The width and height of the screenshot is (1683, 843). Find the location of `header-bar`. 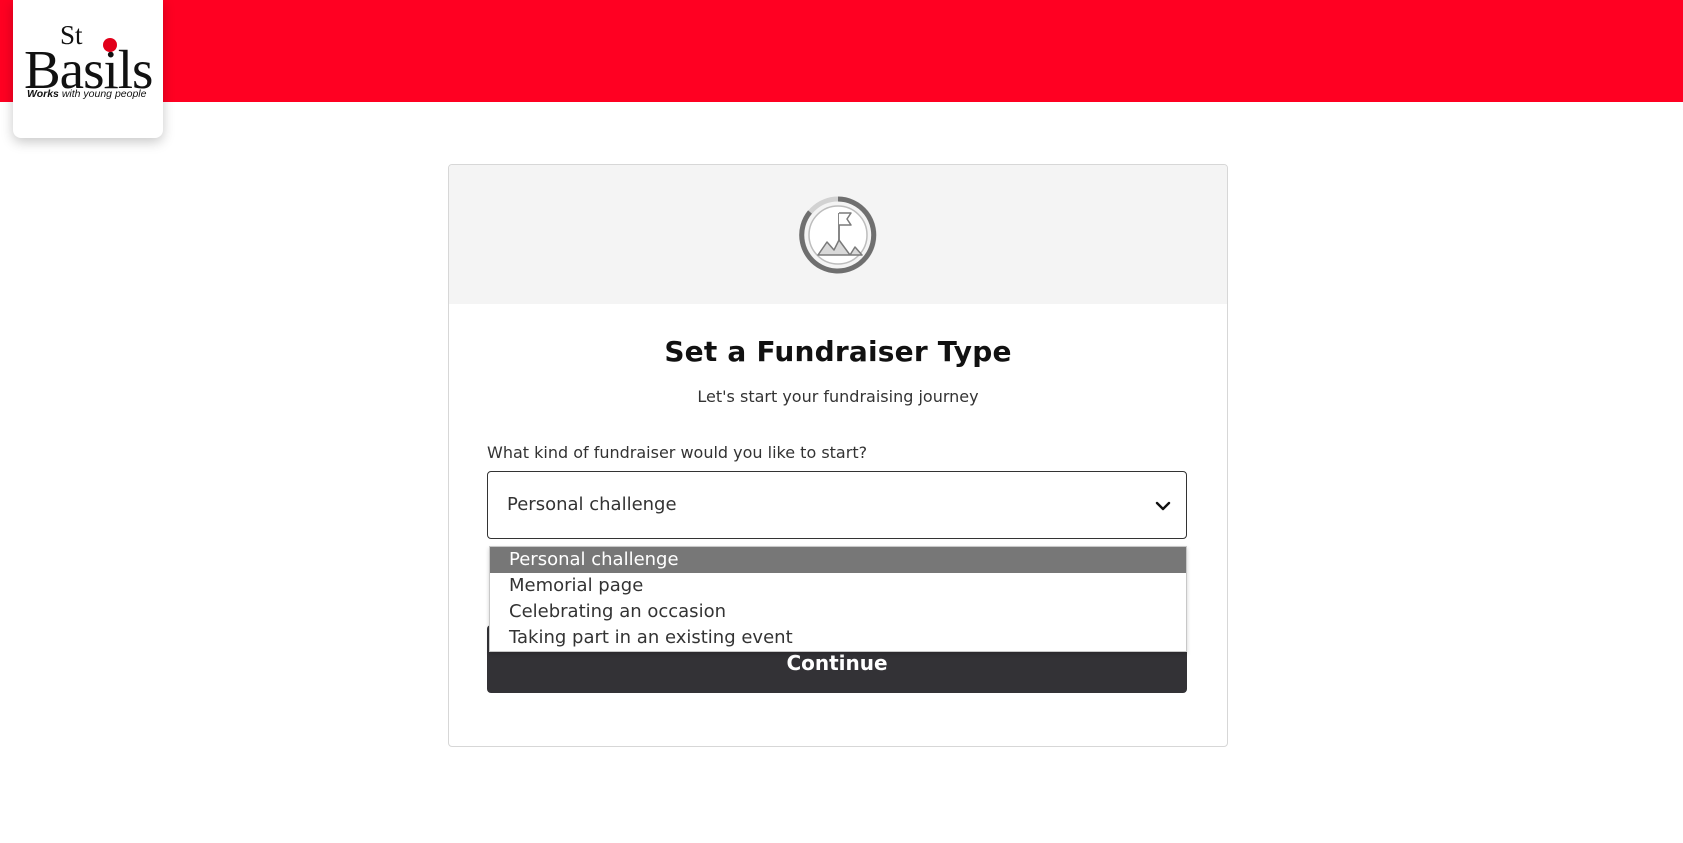

header-bar is located at coordinates (841, 51).